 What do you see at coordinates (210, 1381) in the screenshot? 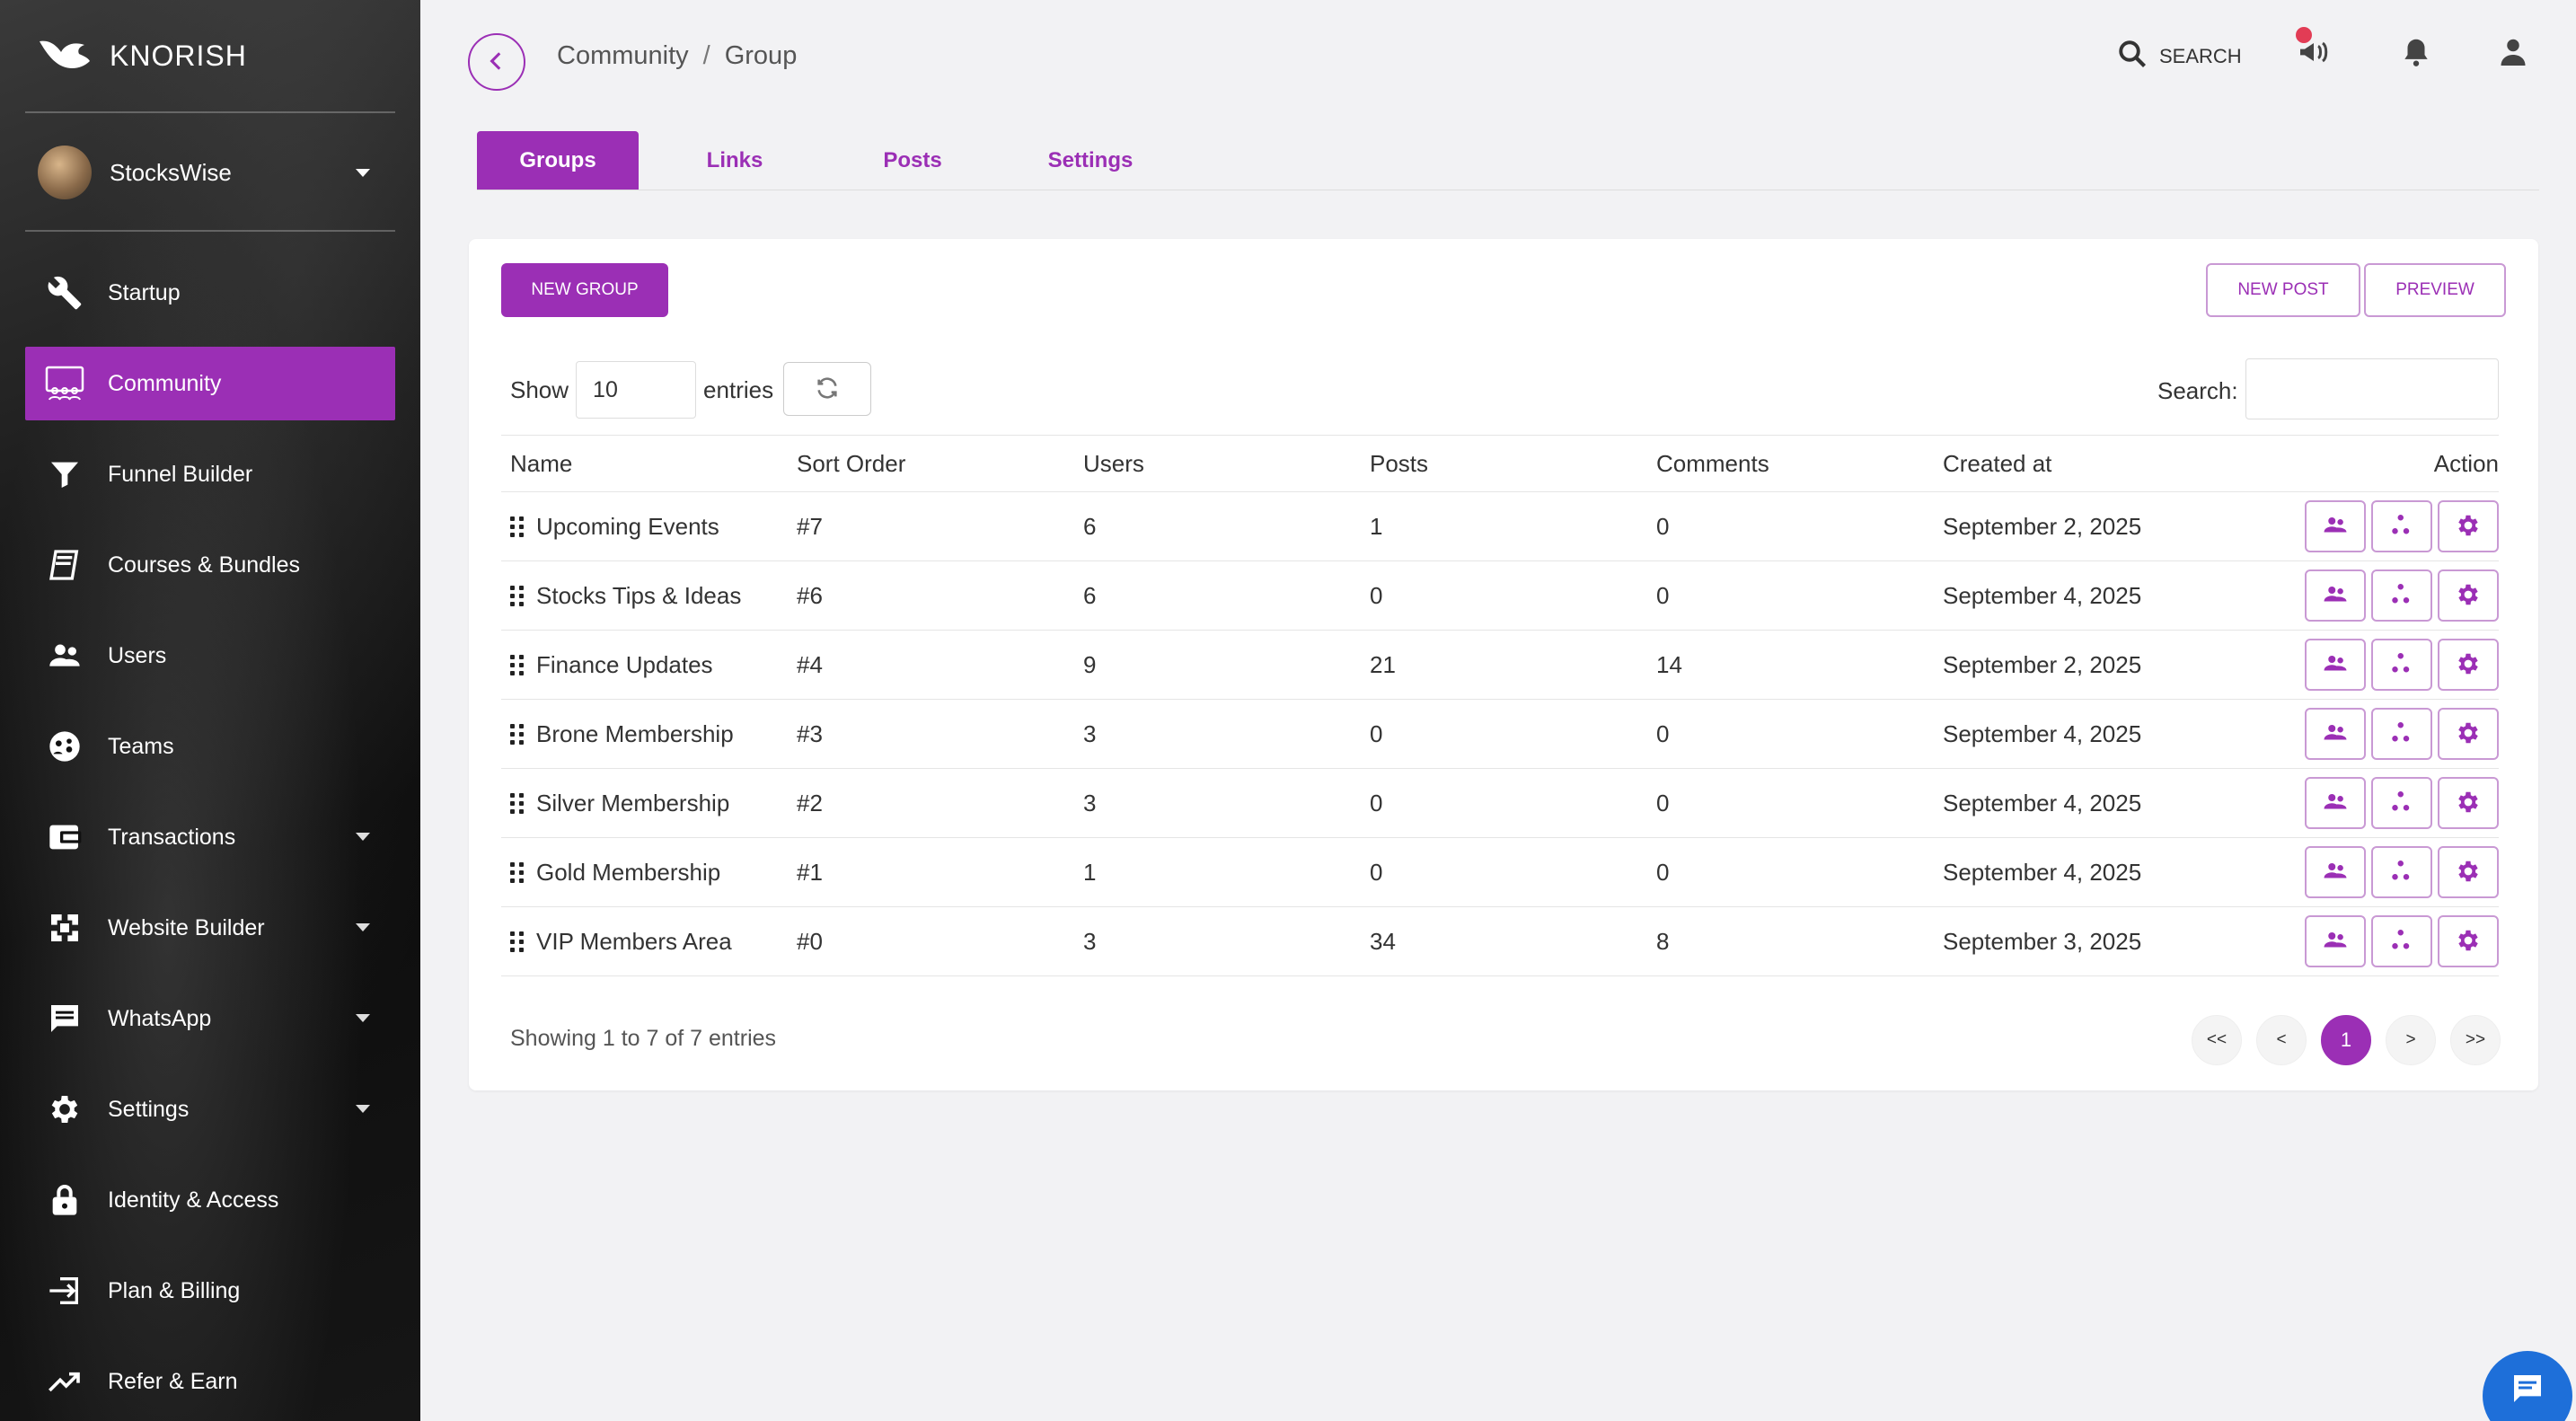
I see `sidebar-item-refer-earn: Refer & Earn` at bounding box center [210, 1381].